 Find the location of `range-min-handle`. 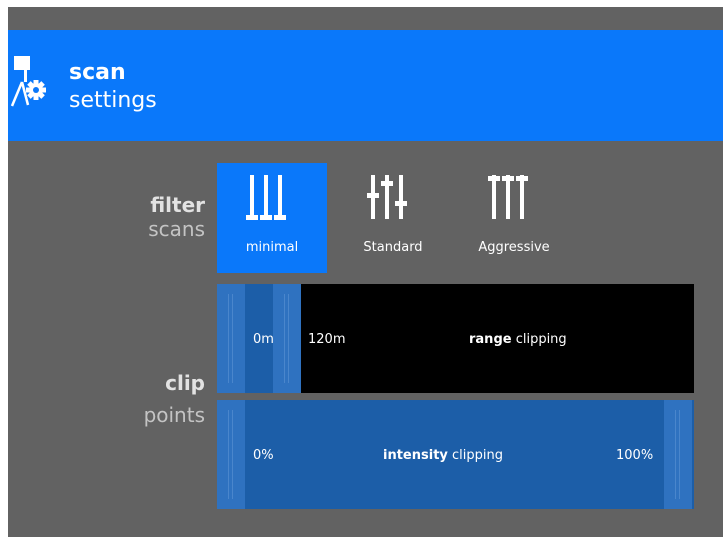

range-min-handle is located at coordinates (231, 338).